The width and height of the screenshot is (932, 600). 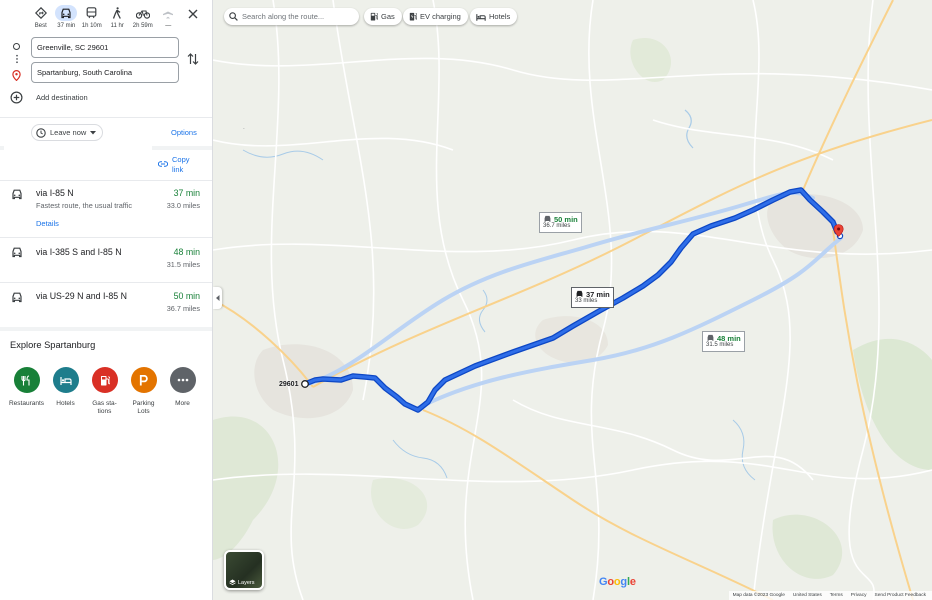 I want to click on train-icon, so click(x=92, y=13).